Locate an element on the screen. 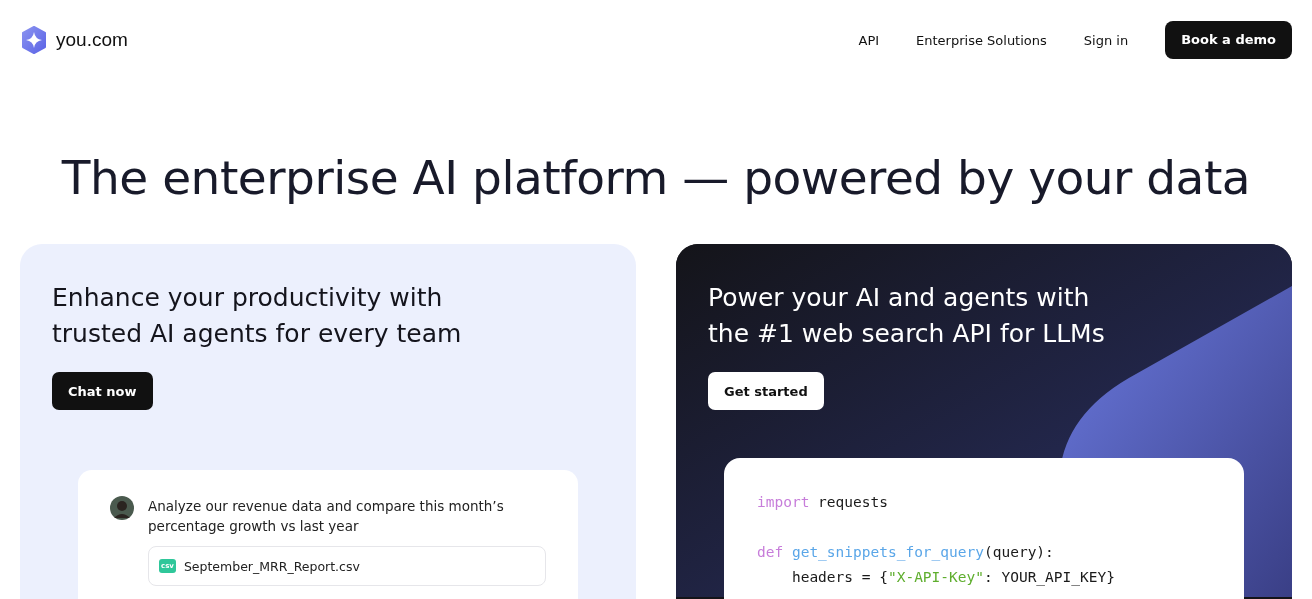  code-line: headers = {"X-API-Key": YOUR_API_KEY} is located at coordinates (952, 578).